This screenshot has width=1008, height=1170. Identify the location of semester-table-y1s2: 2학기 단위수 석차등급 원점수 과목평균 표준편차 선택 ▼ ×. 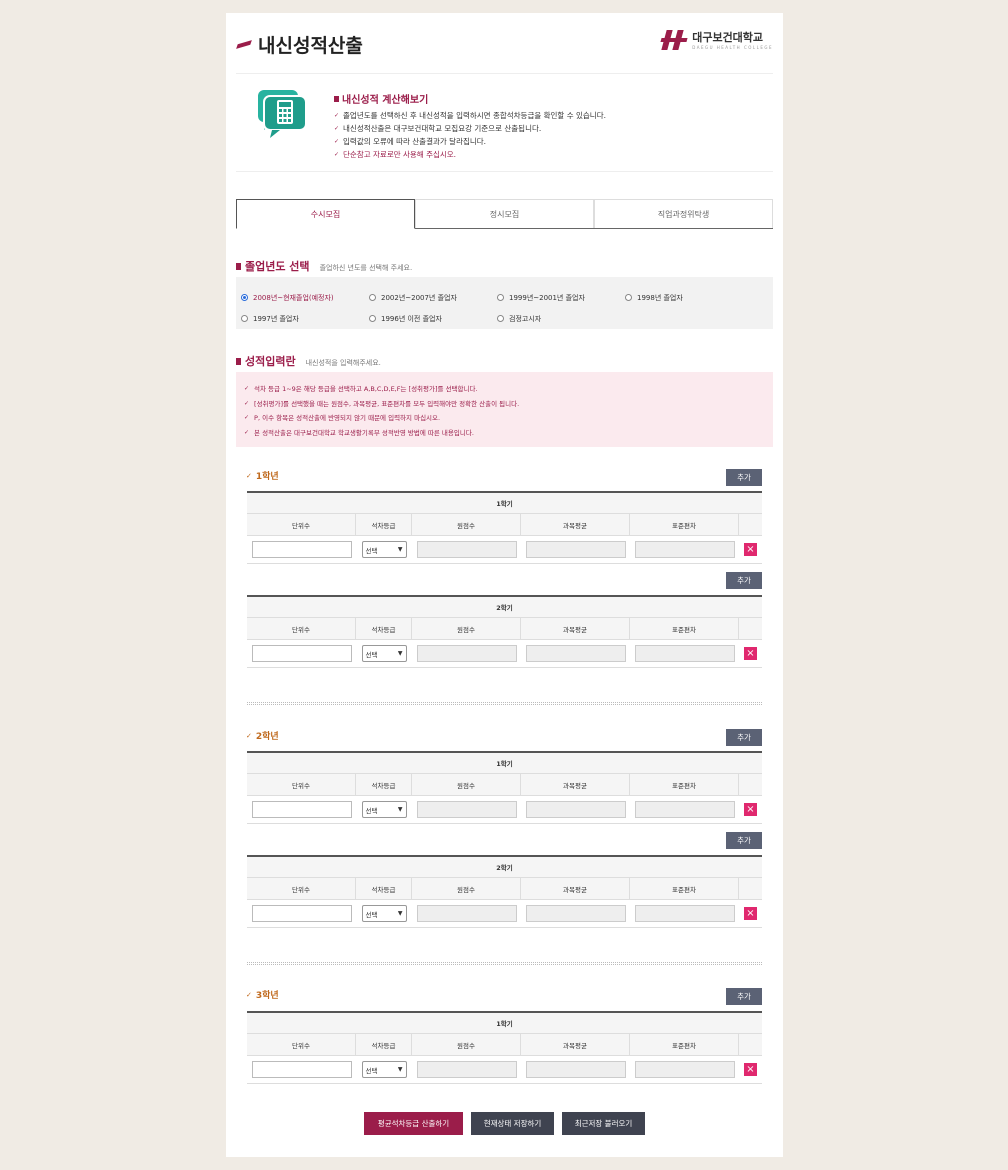
(504, 631).